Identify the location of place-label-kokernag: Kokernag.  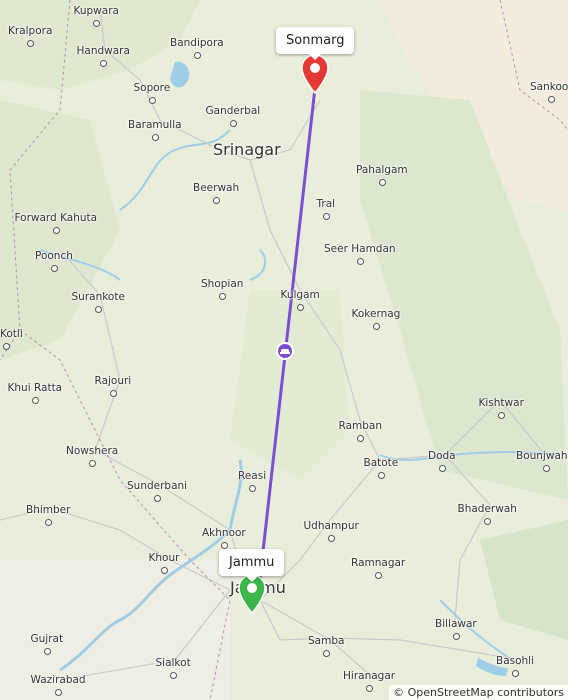
(376, 314).